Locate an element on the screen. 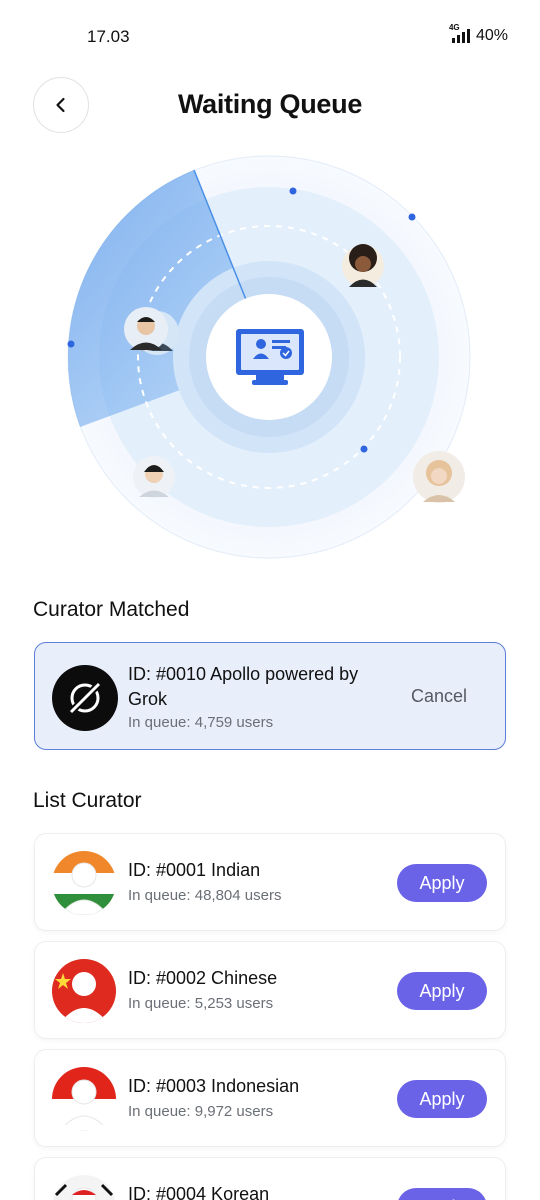 Image resolution: width=540 pixels, height=1200 pixels. curator-name: ID: #0004 Korean is located at coordinates (199, 1192).